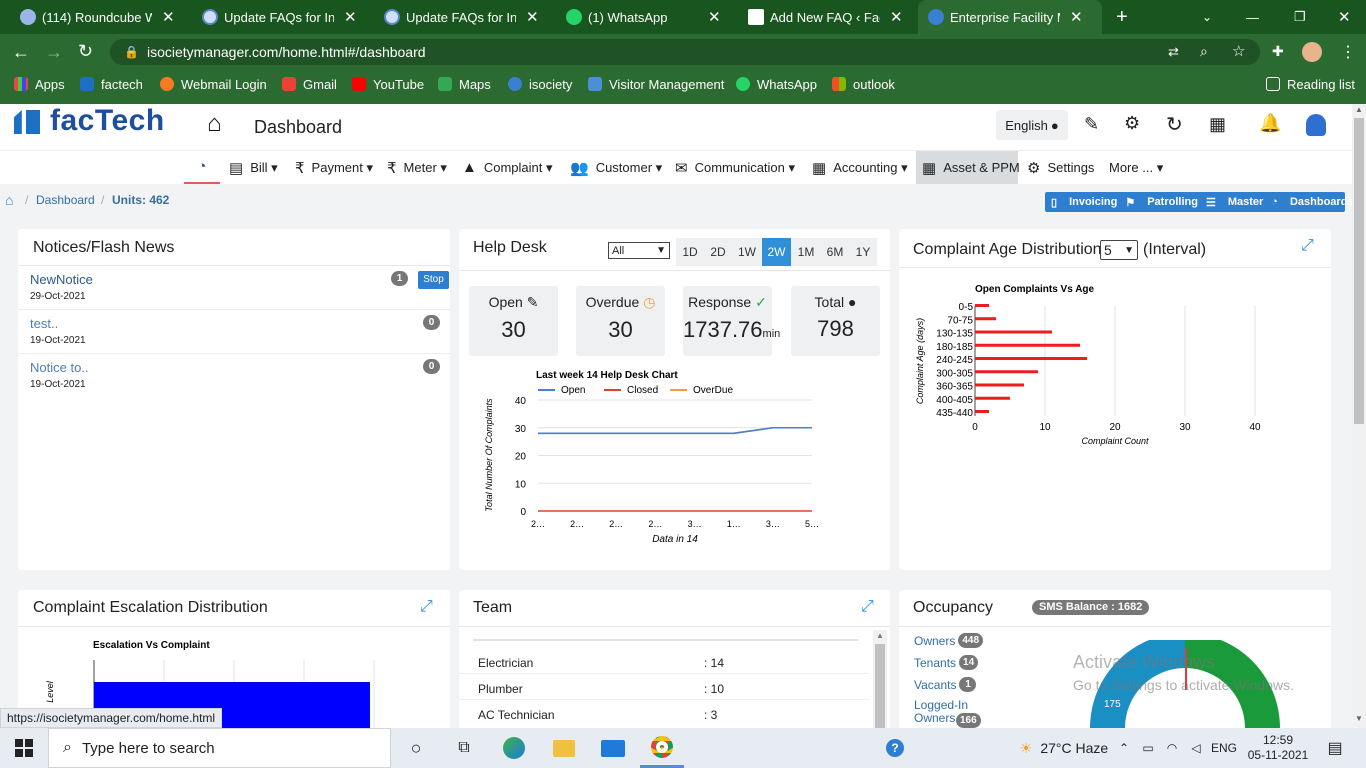 Image resolution: width=1366 pixels, height=768 pixels. What do you see at coordinates (24, 748) in the screenshot?
I see `start-button` at bounding box center [24, 748].